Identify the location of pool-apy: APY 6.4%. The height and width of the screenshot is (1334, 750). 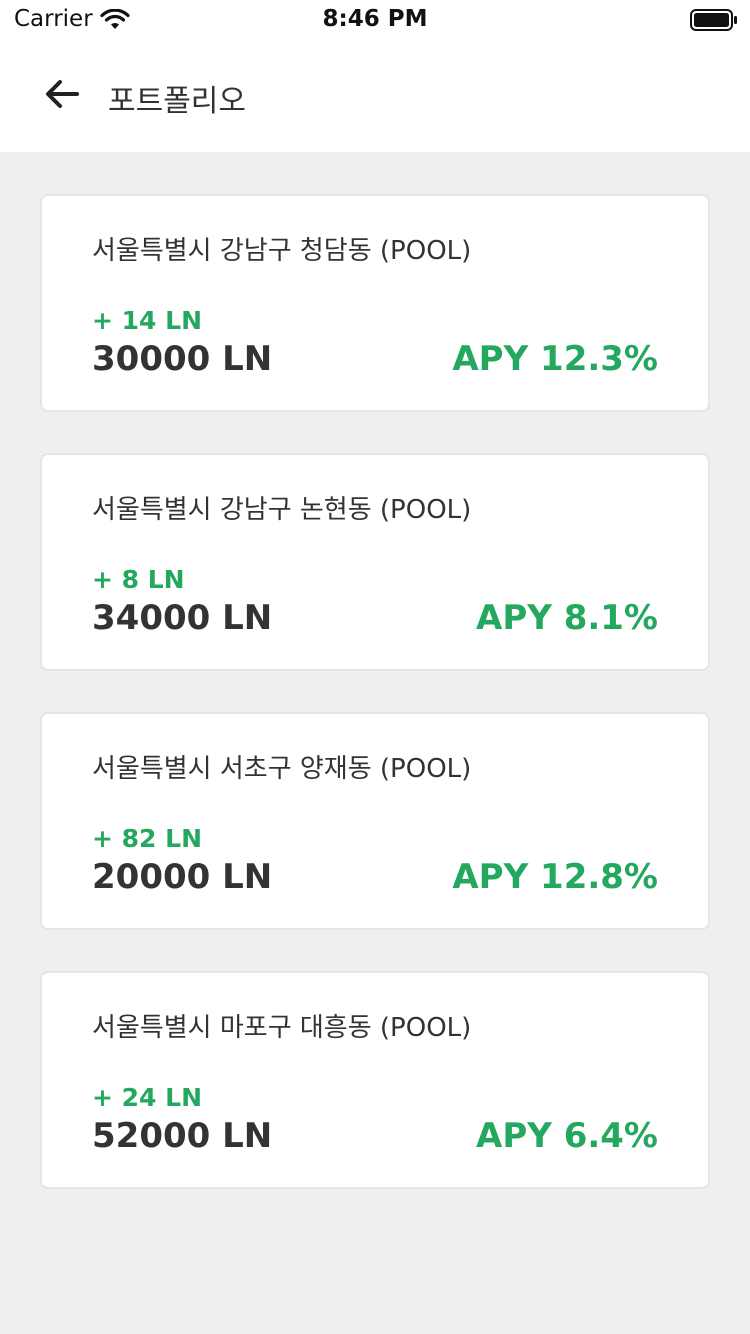
(567, 1136).